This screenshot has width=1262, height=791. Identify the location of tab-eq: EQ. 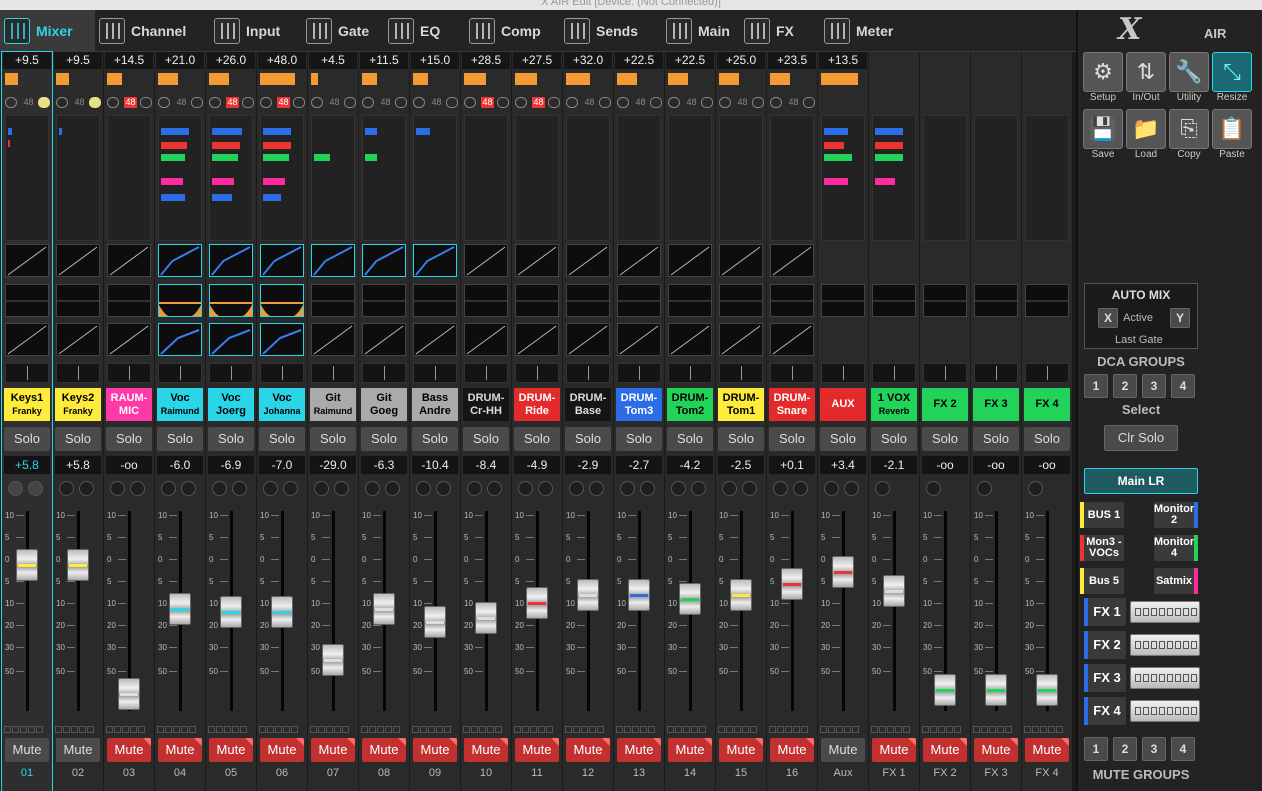
(424, 31).